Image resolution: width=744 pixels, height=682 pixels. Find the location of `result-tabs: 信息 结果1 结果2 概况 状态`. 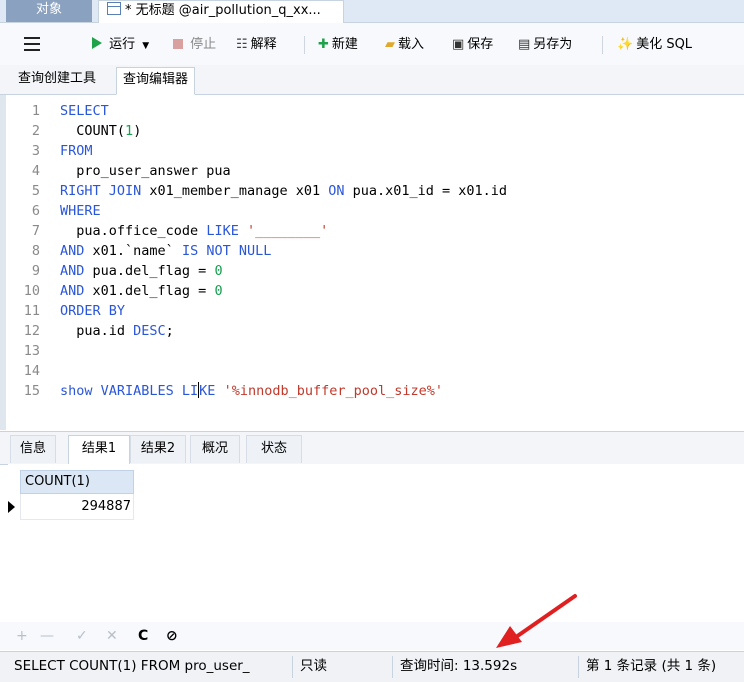

result-tabs: 信息 结果1 结果2 概况 状态 is located at coordinates (372, 448).